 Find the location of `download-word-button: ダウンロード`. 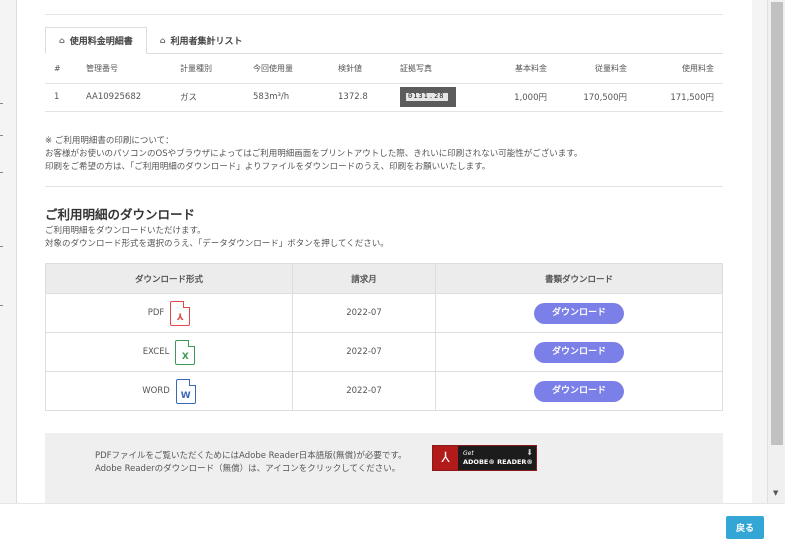

download-word-button: ダウンロード is located at coordinates (579, 391).